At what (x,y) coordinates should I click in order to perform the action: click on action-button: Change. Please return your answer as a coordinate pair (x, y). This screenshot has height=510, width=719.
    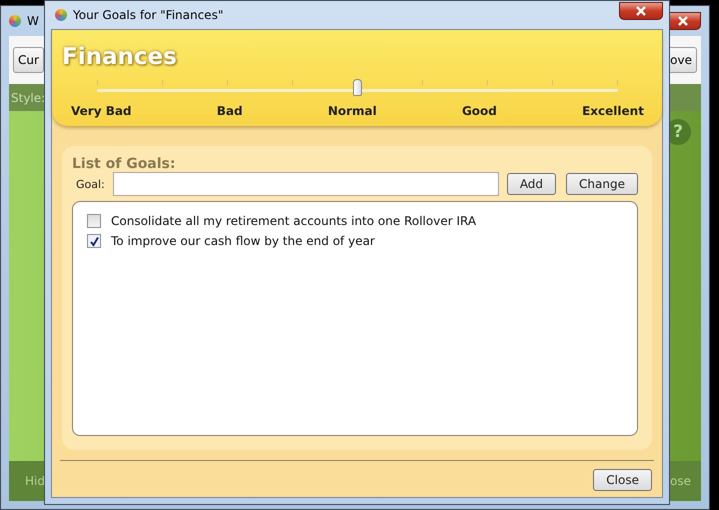
    Looking at the image, I should click on (602, 184).